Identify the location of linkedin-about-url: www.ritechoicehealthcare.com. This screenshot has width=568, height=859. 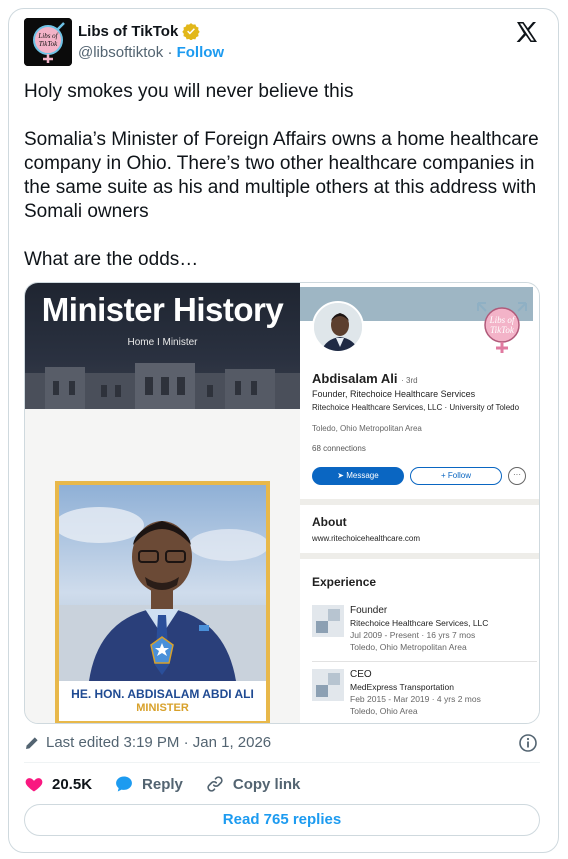
(366, 538).